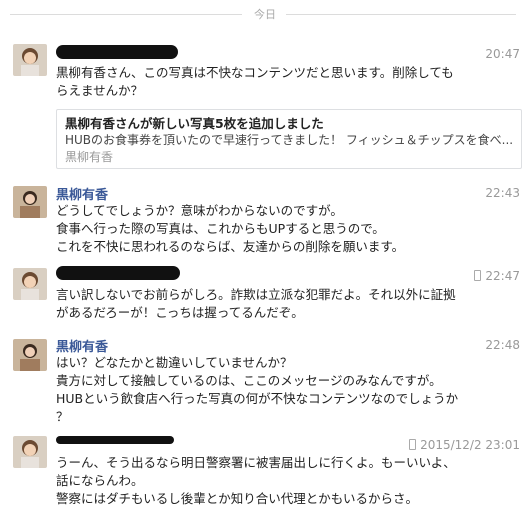 The height and width of the screenshot is (522, 526). Describe the element at coordinates (502, 276) in the screenshot. I see `message-time-text: 22:47` at that location.